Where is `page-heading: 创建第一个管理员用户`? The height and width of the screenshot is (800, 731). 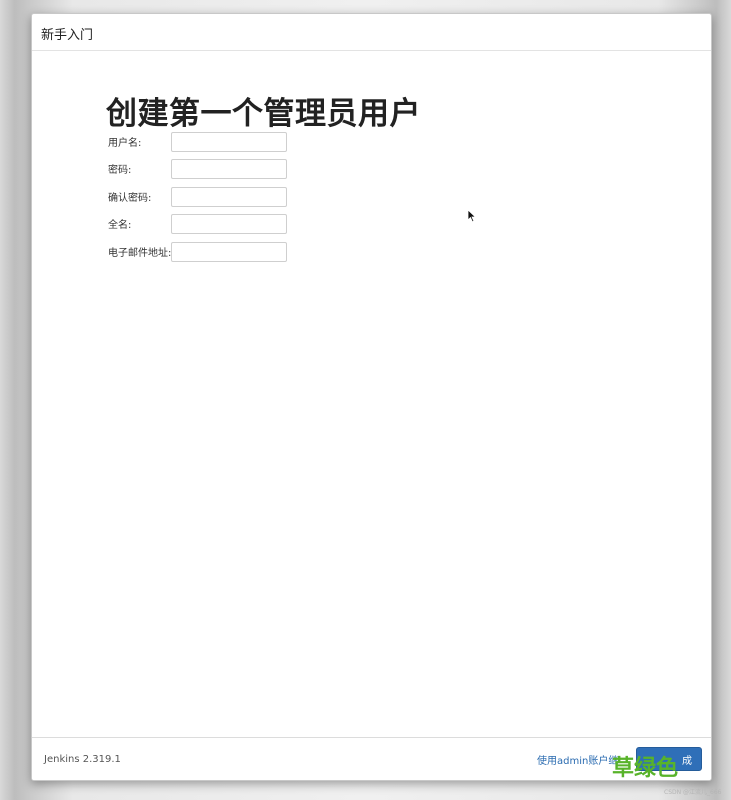 page-heading: 创建第一个管理员用户 is located at coordinates (263, 114).